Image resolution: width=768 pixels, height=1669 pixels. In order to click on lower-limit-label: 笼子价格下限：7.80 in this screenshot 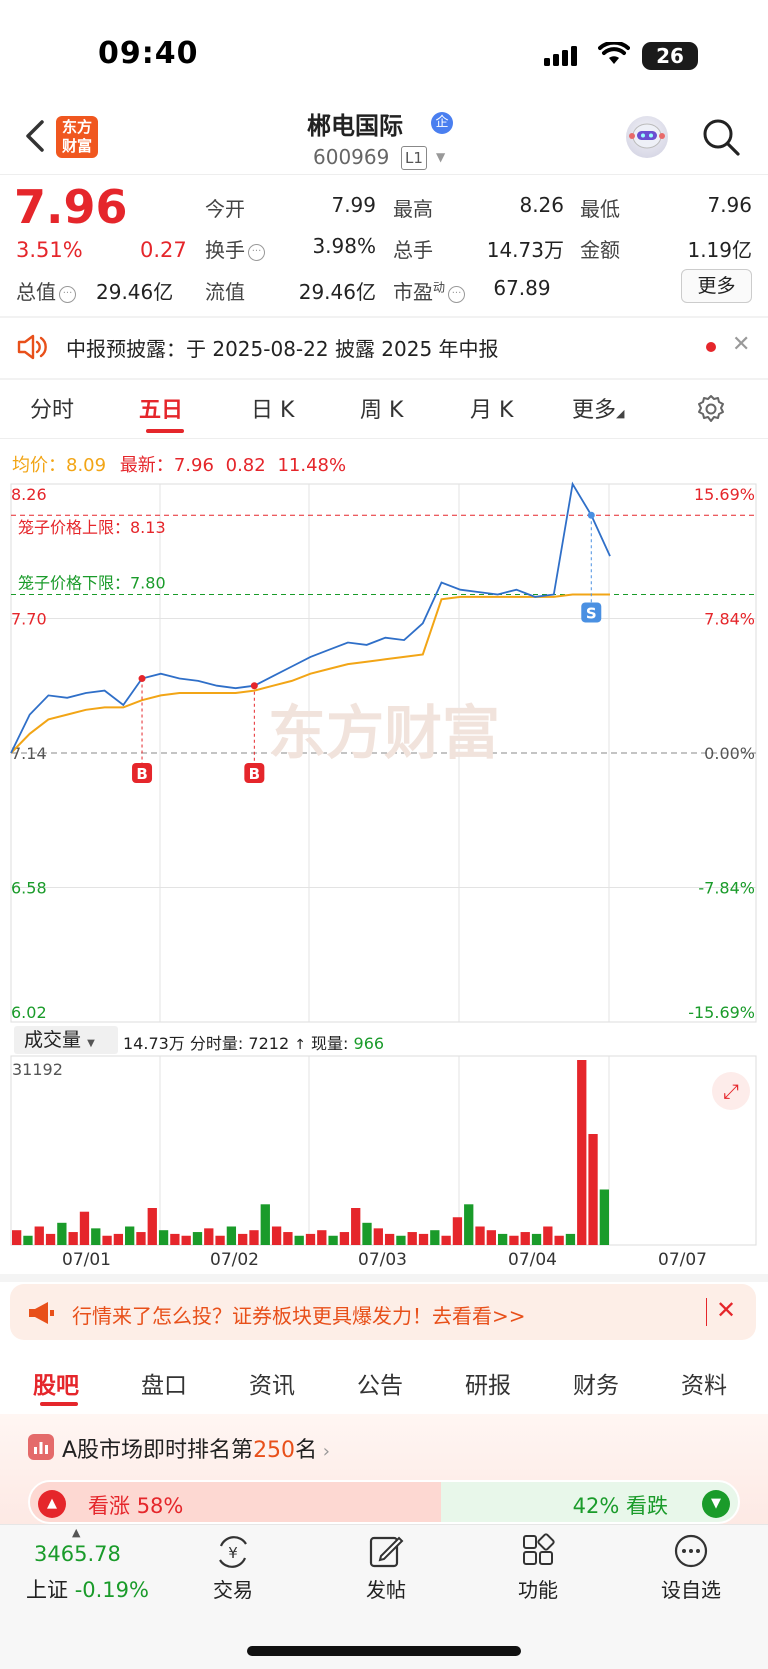, I will do `click(92, 582)`.